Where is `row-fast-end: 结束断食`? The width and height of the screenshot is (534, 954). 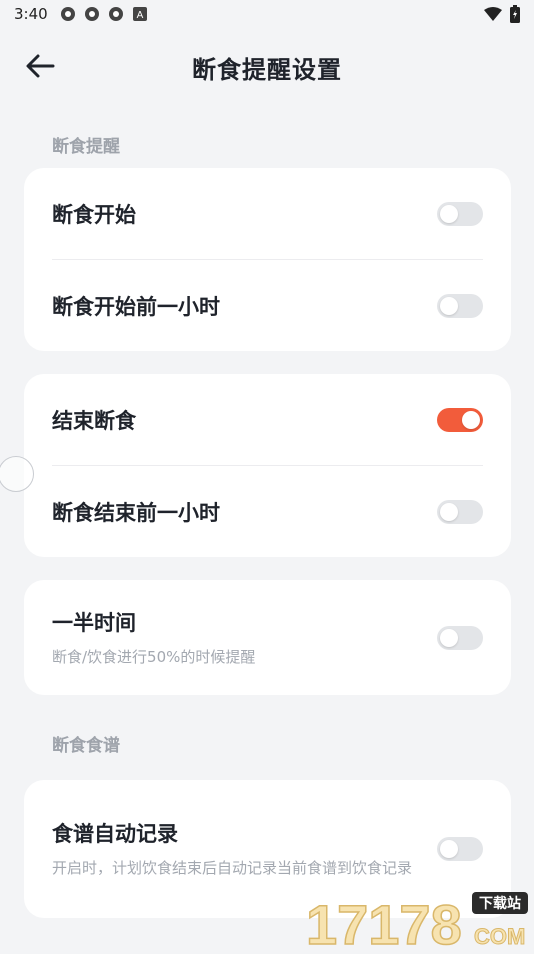 row-fast-end: 结束断食 is located at coordinates (267, 420).